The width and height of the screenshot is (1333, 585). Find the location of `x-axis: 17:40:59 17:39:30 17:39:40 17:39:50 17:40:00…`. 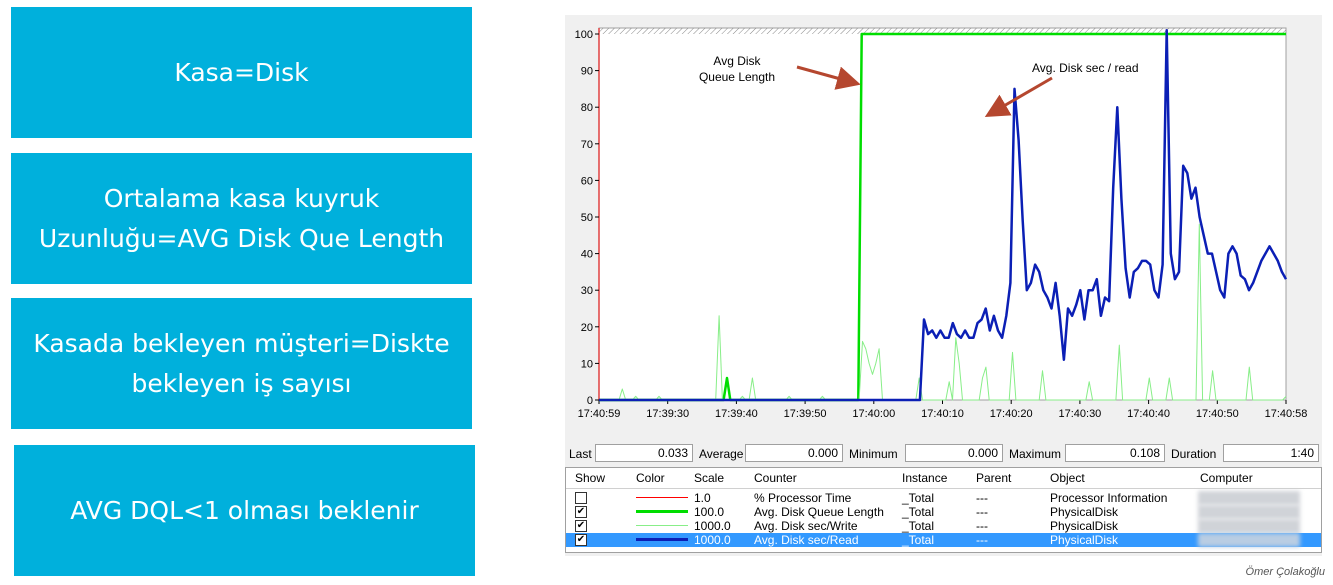

x-axis: 17:40:59 17:39:30 17:39:40 17:39:50 17:40:00… is located at coordinates (943, 410).